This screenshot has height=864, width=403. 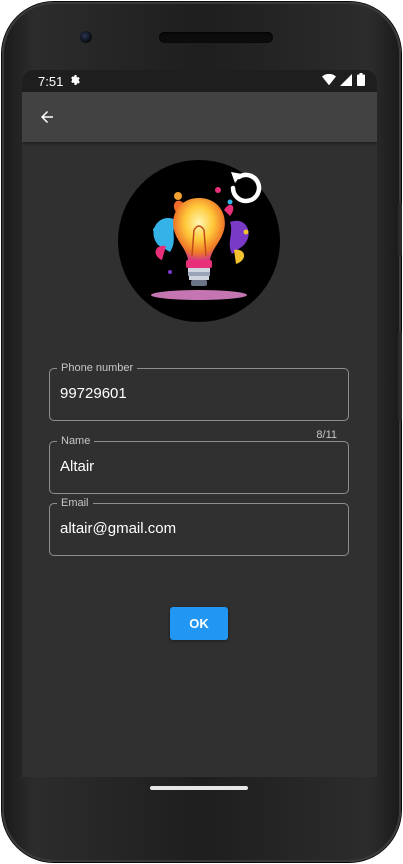 What do you see at coordinates (75, 81) in the screenshot?
I see `settings-icon` at bounding box center [75, 81].